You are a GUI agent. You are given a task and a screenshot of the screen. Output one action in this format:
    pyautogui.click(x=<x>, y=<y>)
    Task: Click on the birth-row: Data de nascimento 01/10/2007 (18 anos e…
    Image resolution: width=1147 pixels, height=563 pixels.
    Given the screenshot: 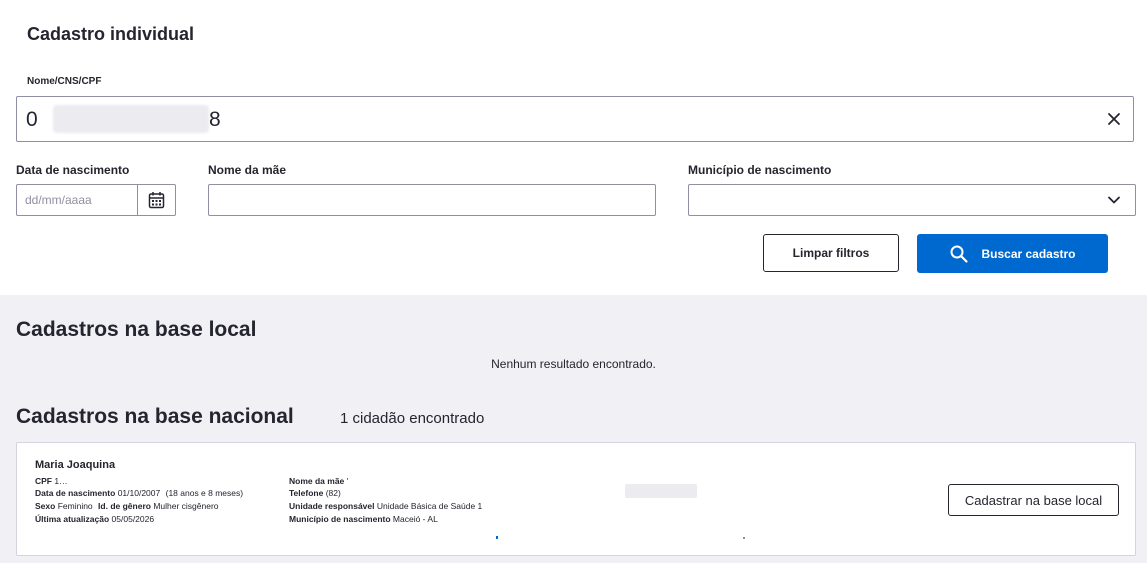 What is the action you would take?
    pyautogui.click(x=139, y=493)
    